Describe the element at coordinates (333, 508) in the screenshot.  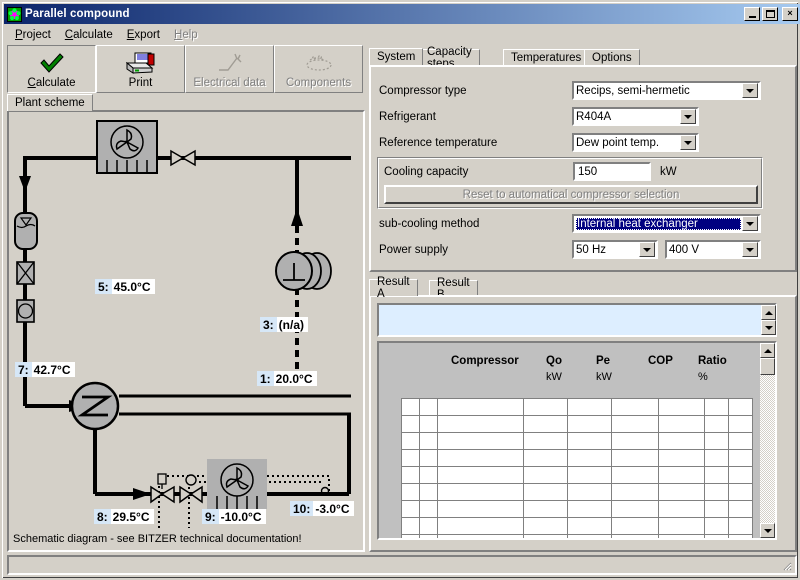
I see `temp-label-10-value: -3.0°C` at that location.